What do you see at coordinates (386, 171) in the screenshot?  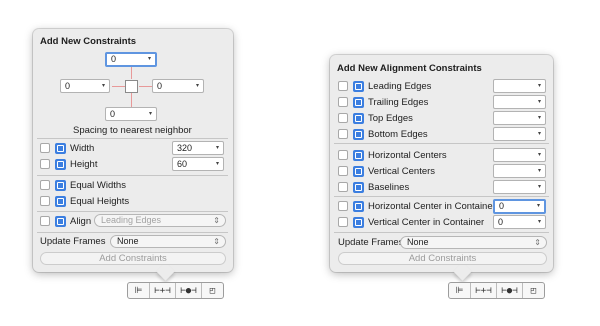 I see `alignment-row-vertical-centers: Vertical Centers` at bounding box center [386, 171].